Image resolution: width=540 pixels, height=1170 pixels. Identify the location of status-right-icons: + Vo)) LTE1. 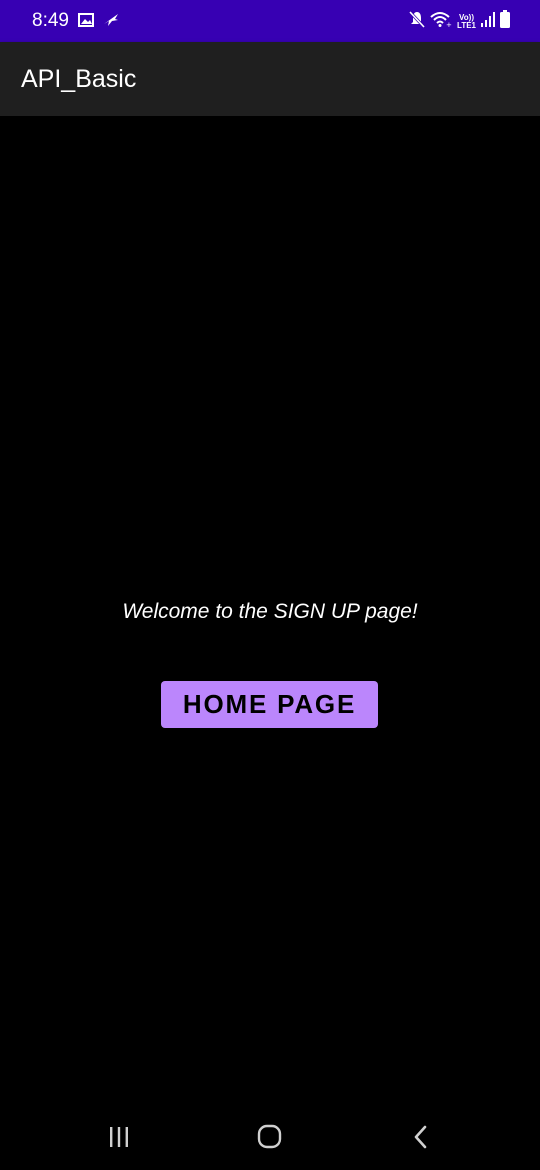
(459, 21).